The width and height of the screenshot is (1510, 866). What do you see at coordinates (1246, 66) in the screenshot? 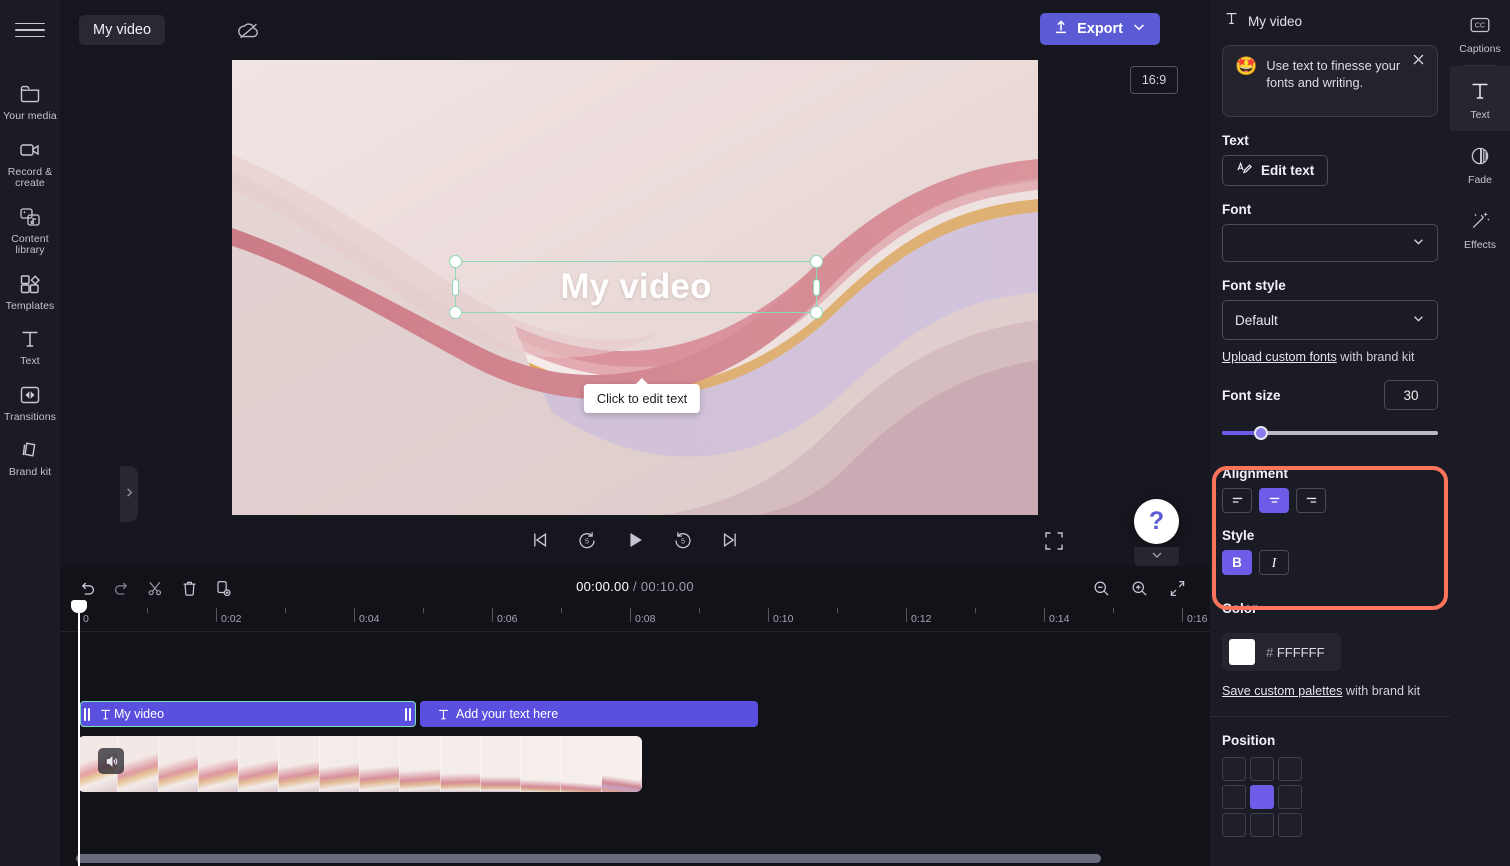
I see `star-struck-emoji-icon: 🤩` at bounding box center [1246, 66].